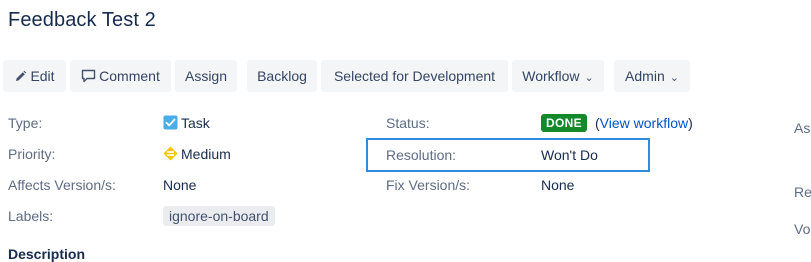 The height and width of the screenshot is (262, 811). Describe the element at coordinates (421, 155) in the screenshot. I see `resolution-label: Resolution:` at that location.